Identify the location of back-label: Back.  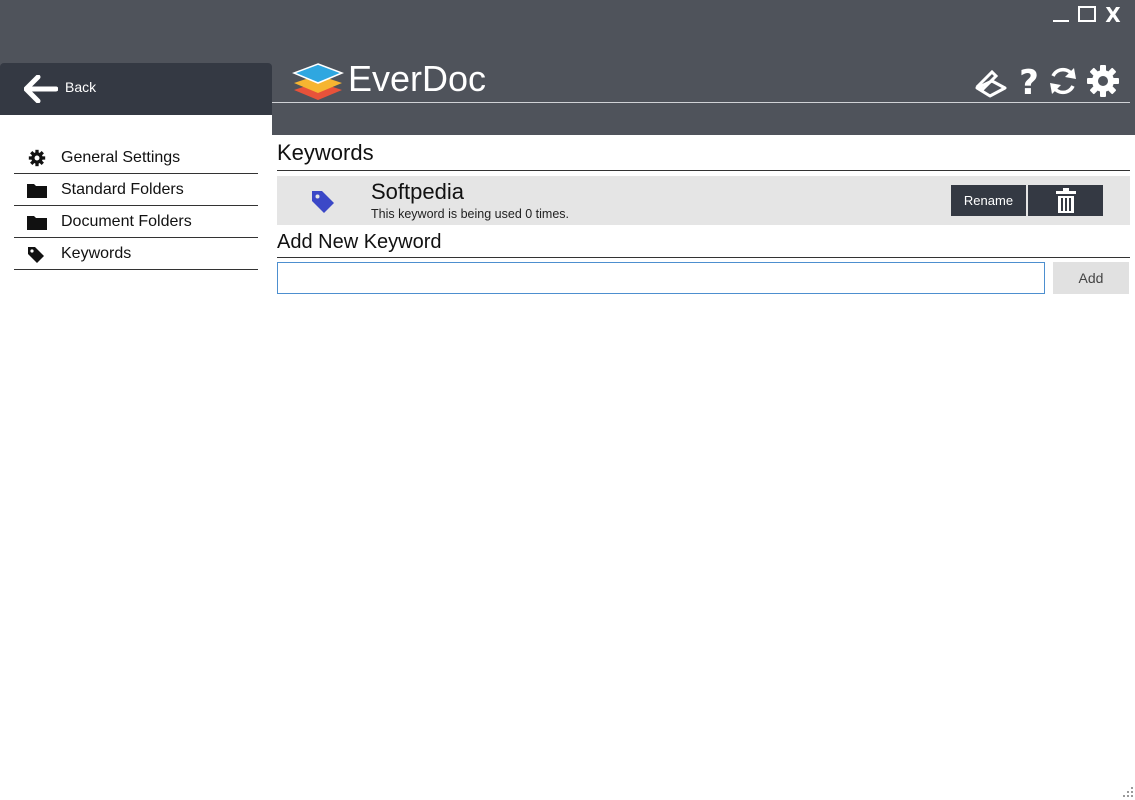
(81, 87).